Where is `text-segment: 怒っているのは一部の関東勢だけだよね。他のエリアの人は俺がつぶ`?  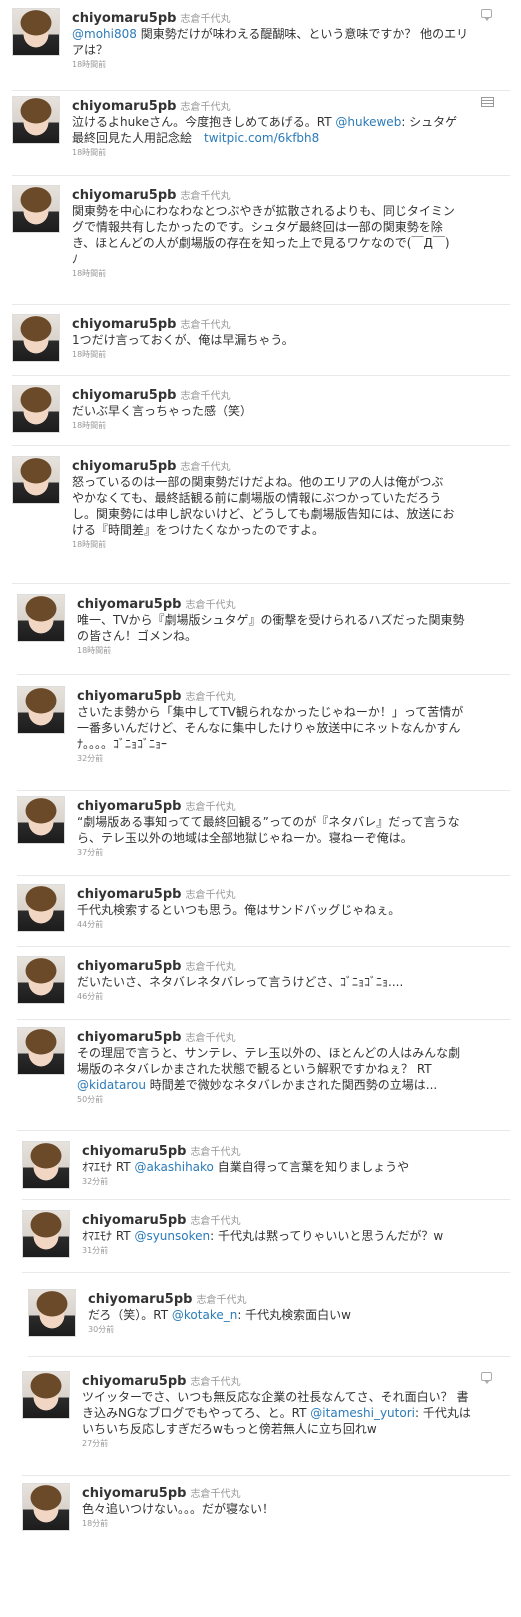 text-segment: 怒っているのは一部の関東勢だけだよね。他のエリアの人は俺がつぶ is located at coordinates (258, 482).